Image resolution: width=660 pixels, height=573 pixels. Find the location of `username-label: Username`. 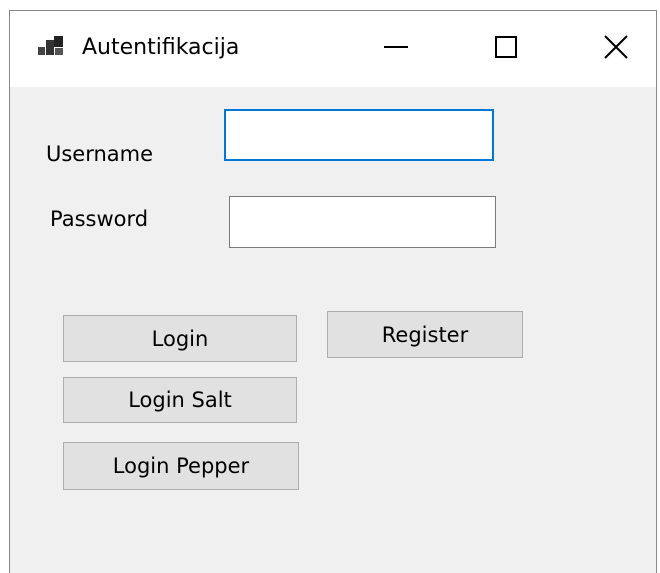

username-label: Username is located at coordinates (100, 154).